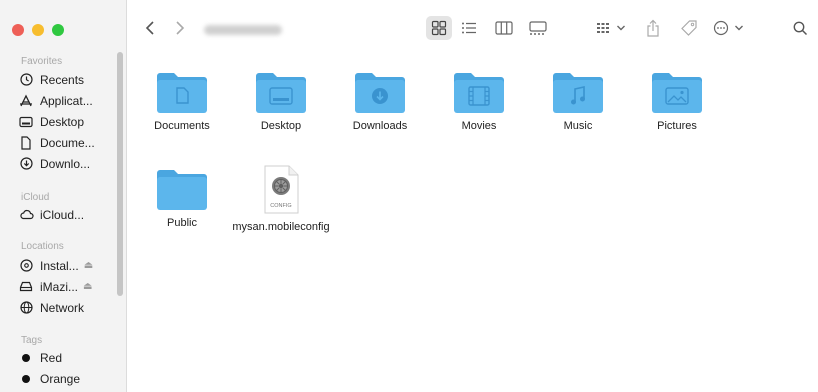 This screenshot has width=818, height=392. I want to click on share-button, so click(653, 28).